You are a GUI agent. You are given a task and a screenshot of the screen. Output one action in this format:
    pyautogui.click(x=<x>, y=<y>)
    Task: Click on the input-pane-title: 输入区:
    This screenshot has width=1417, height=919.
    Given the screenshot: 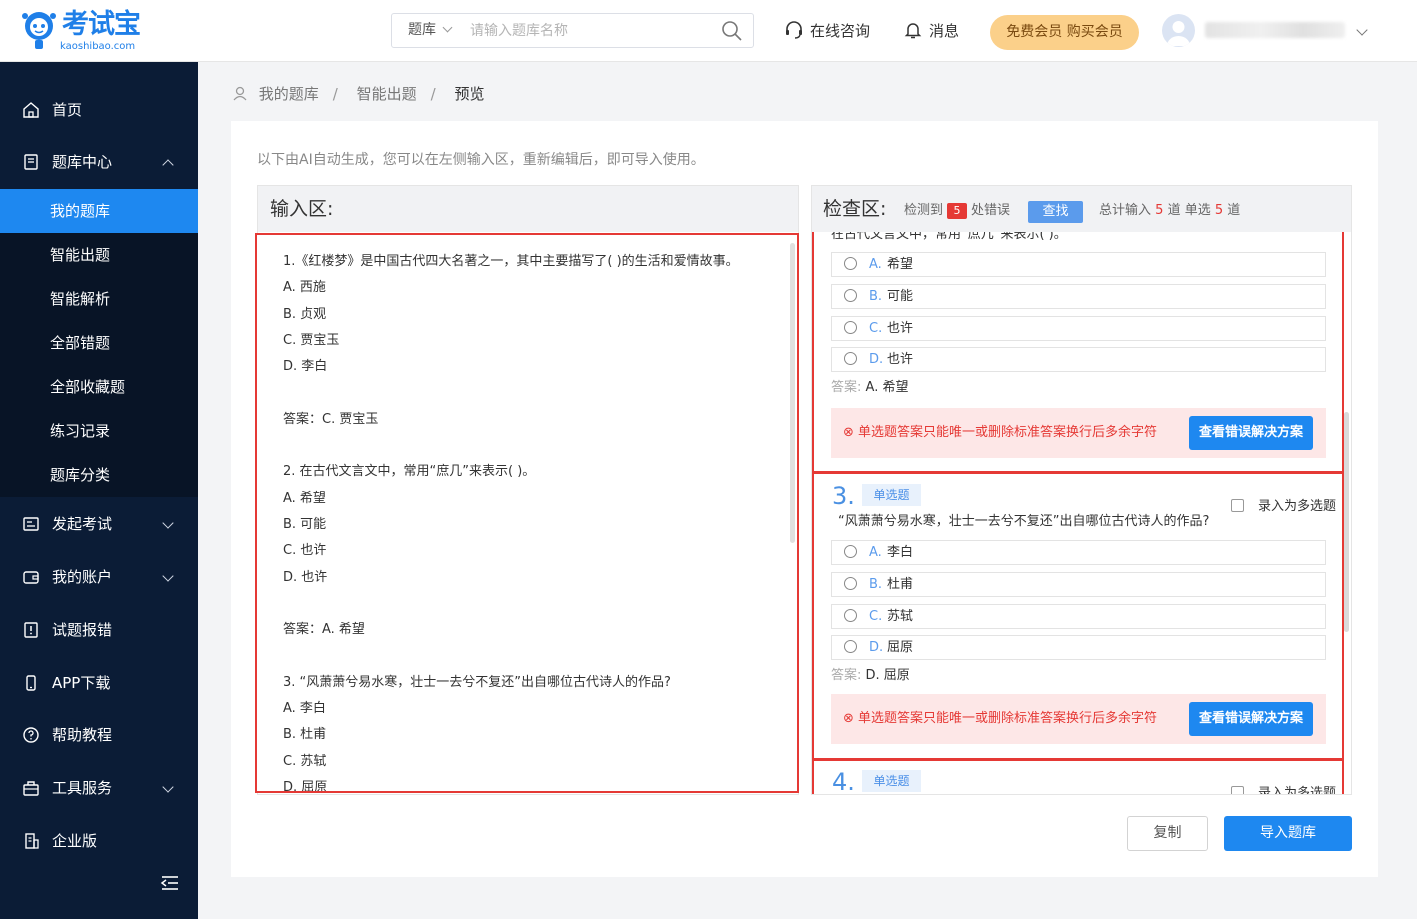 What is the action you would take?
    pyautogui.click(x=528, y=209)
    